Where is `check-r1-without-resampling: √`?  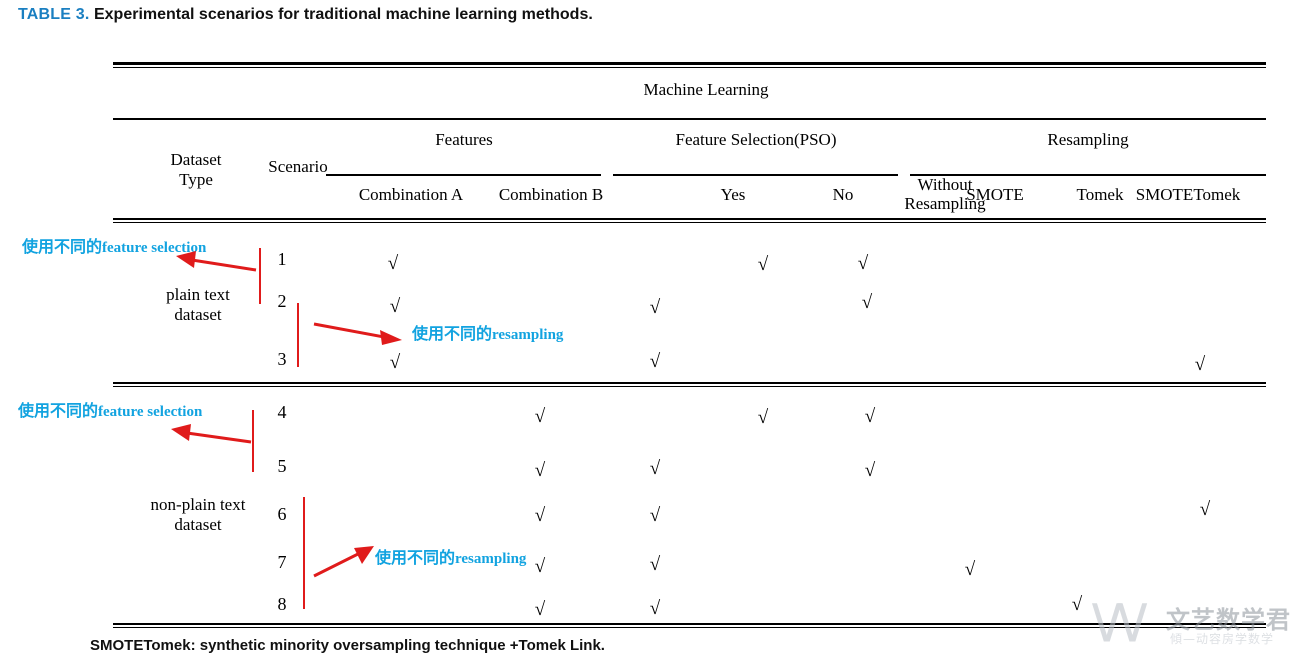 check-r1-without-resampling: √ is located at coordinates (863, 263).